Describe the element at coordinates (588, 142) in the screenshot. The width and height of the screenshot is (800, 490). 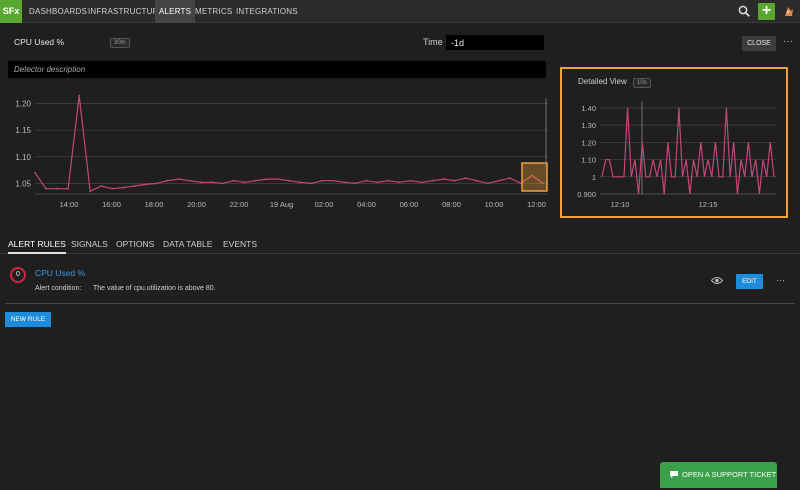
I see `detail-y-tick-label: 1.20` at that location.